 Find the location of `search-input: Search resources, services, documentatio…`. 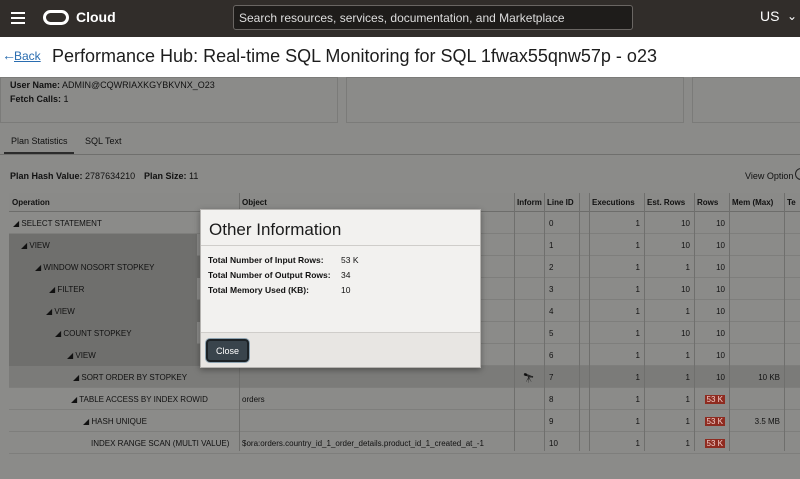

search-input: Search resources, services, documentatio… is located at coordinates (433, 17).